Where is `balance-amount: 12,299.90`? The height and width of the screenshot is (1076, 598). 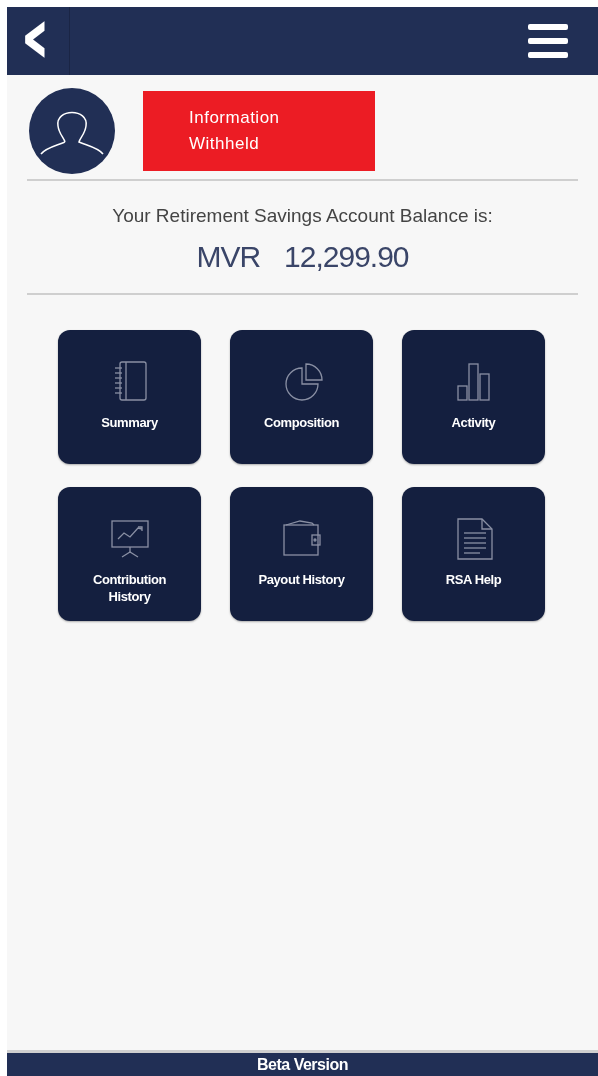 balance-amount: 12,299.90 is located at coordinates (346, 257).